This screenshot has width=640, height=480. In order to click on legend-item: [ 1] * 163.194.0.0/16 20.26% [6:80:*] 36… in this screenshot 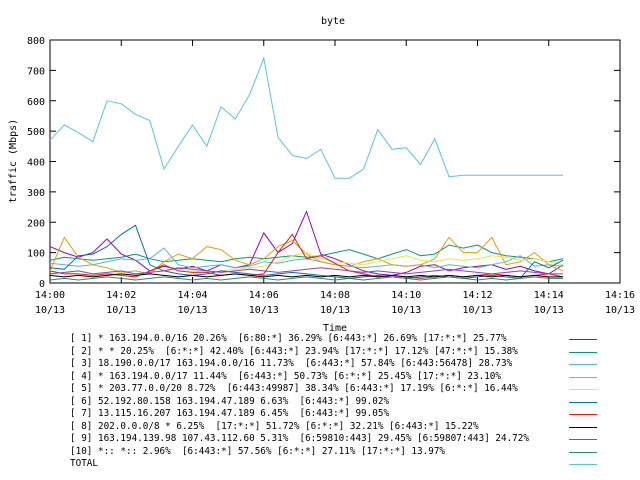, I will do `click(340, 339)`.